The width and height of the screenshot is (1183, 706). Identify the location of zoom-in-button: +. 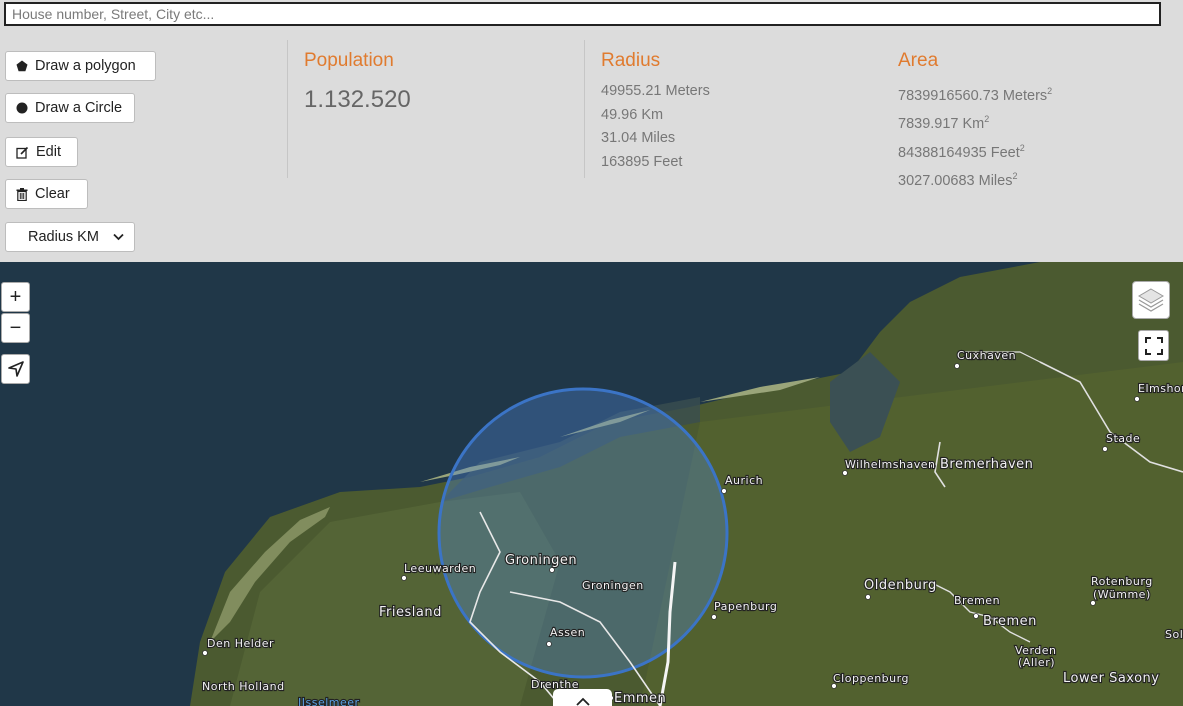
(15, 297).